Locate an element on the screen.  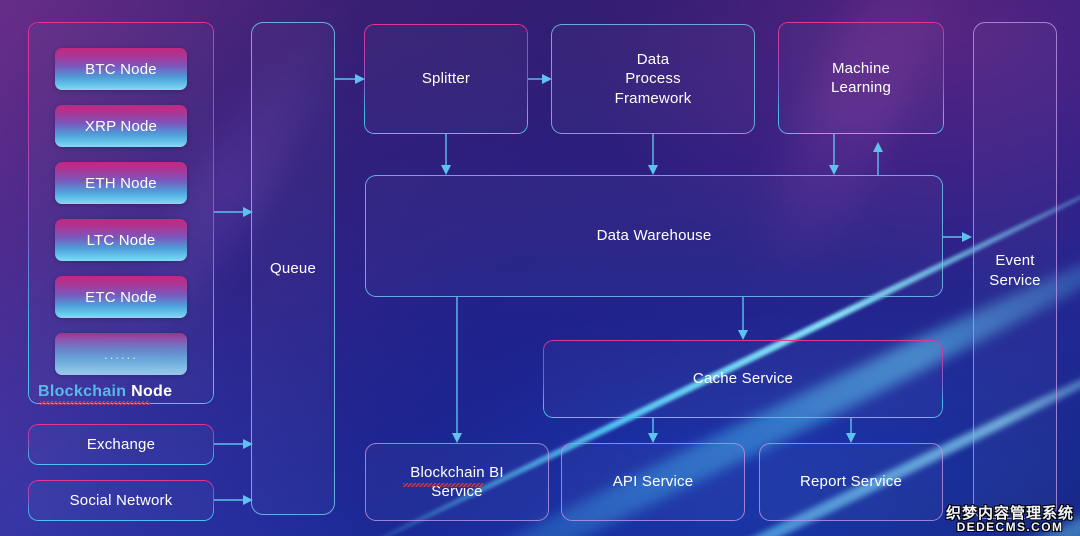
source-exchange: Exchange is located at coordinates (121, 444).